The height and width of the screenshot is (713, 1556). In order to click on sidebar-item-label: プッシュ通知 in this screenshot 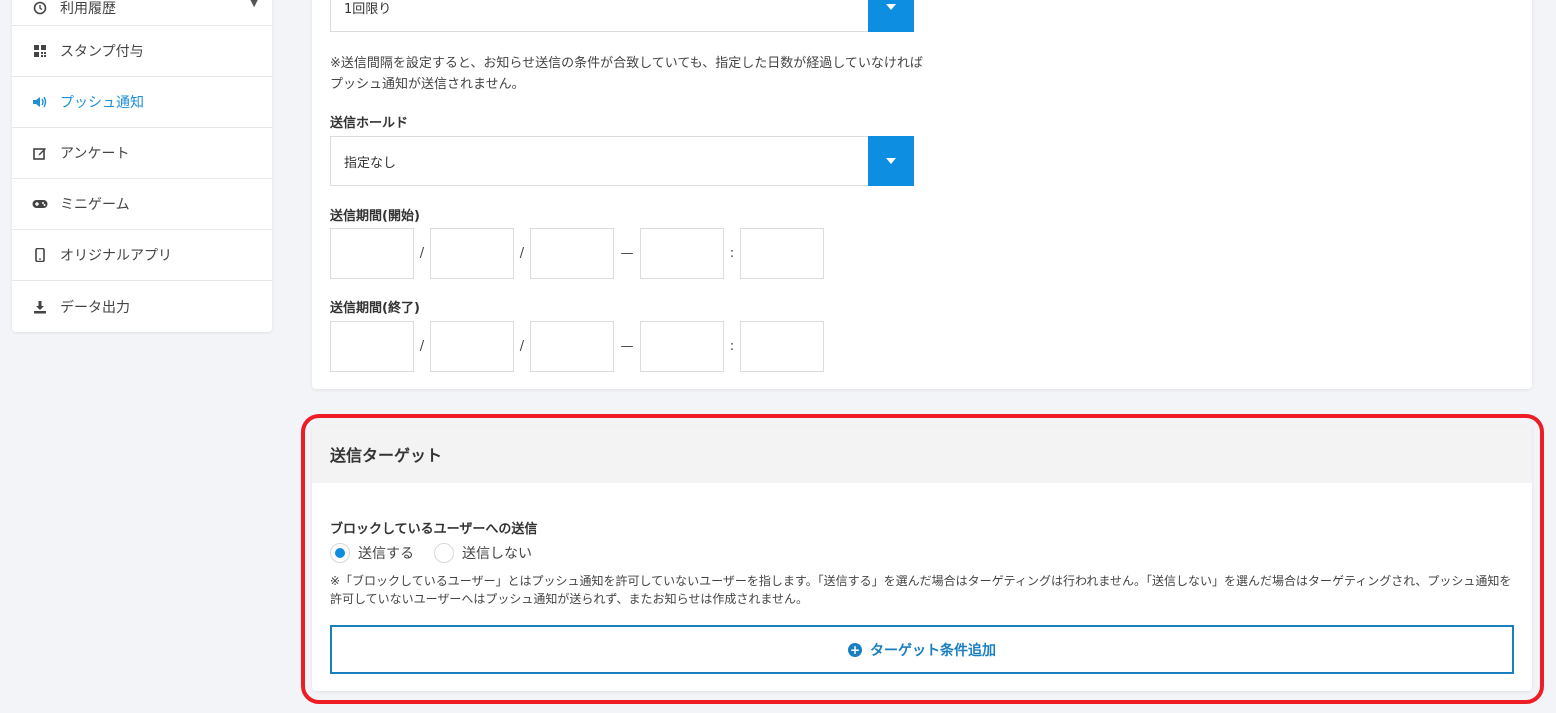, I will do `click(102, 103)`.